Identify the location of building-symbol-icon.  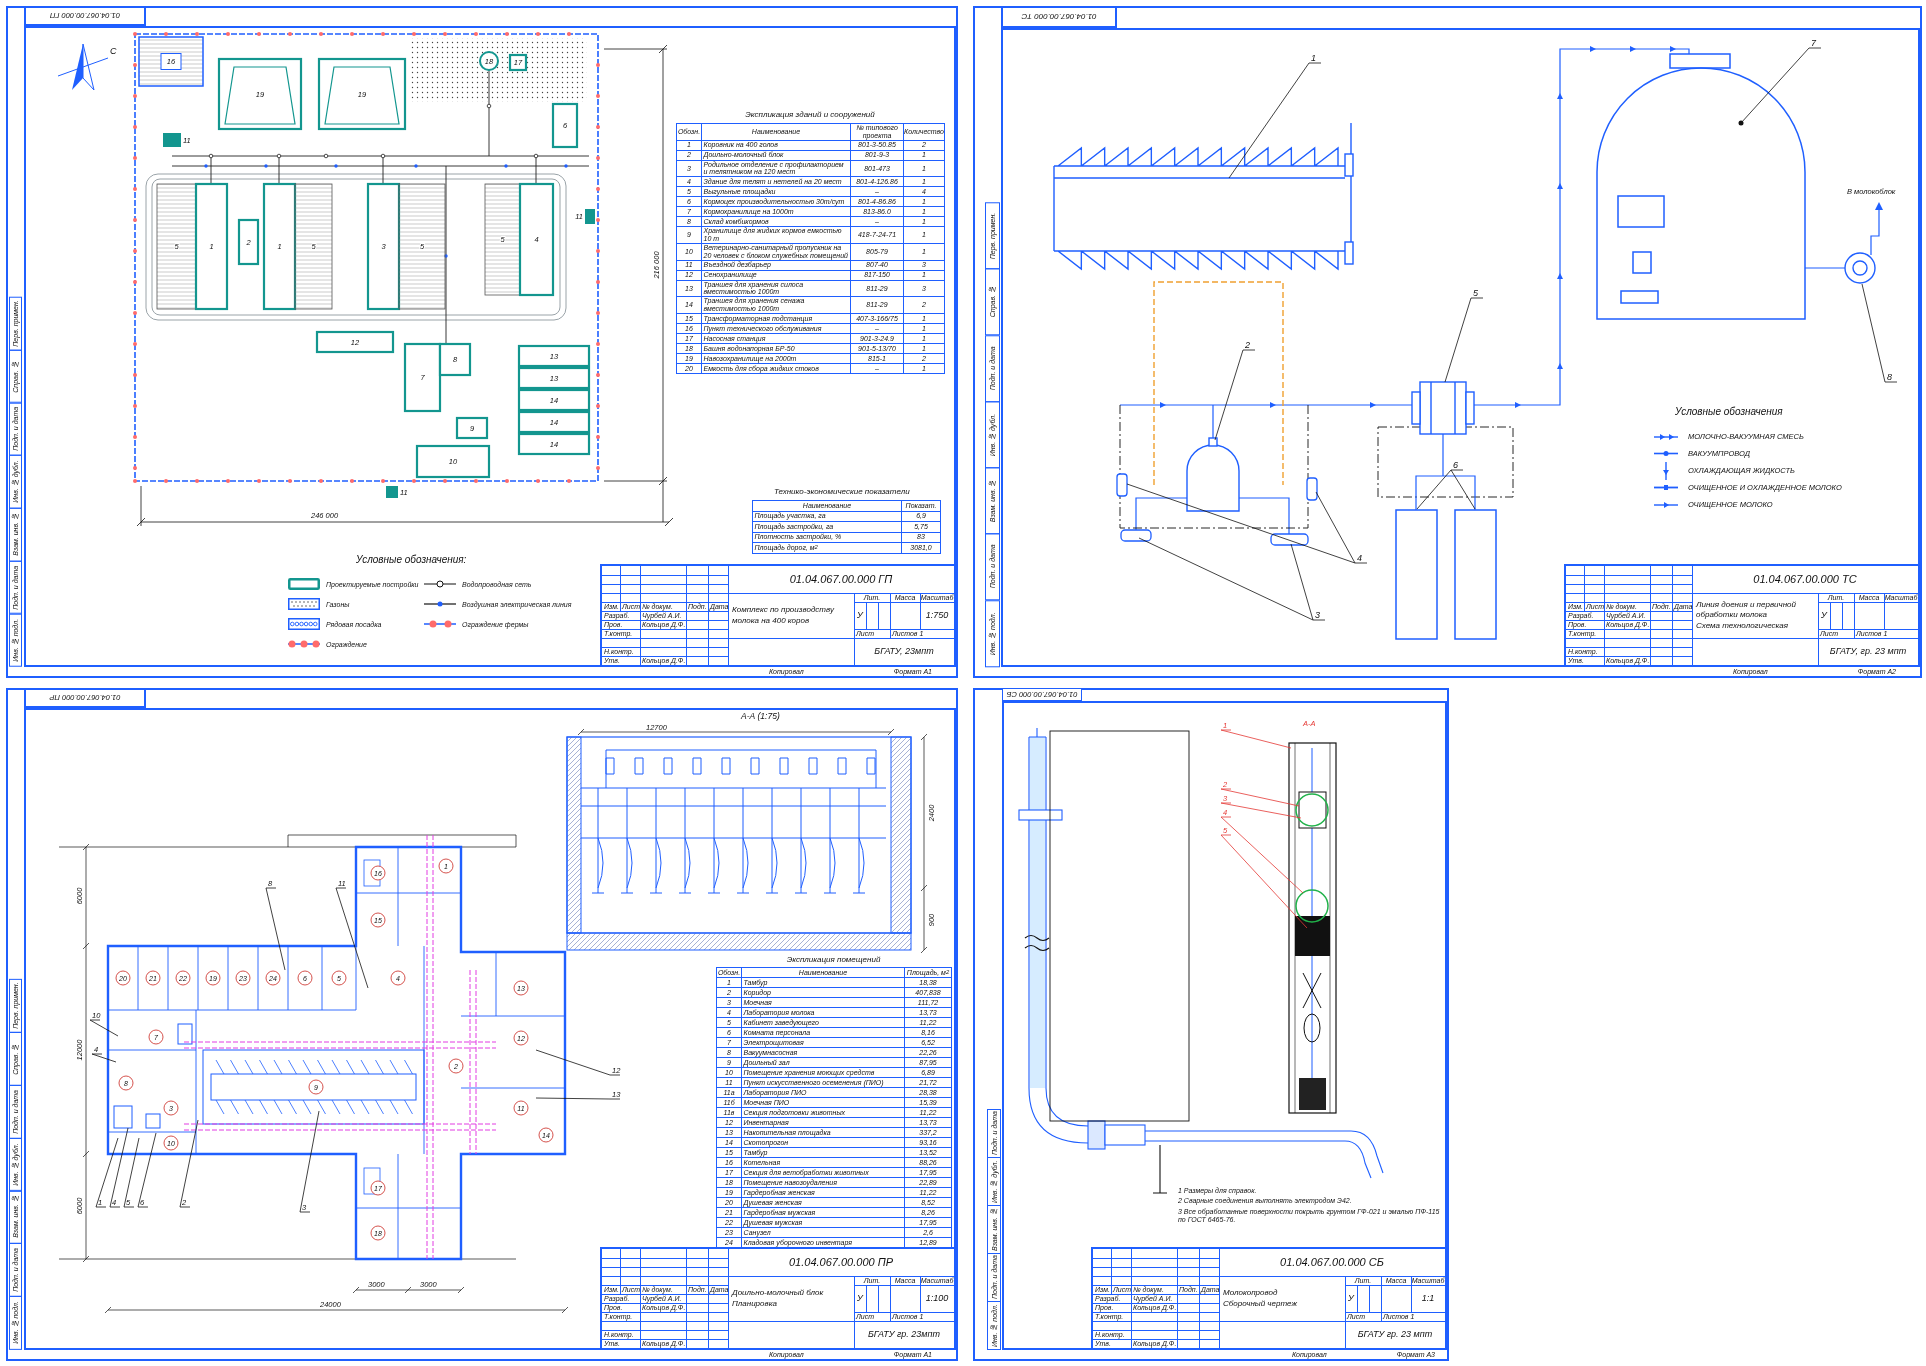
(304, 584).